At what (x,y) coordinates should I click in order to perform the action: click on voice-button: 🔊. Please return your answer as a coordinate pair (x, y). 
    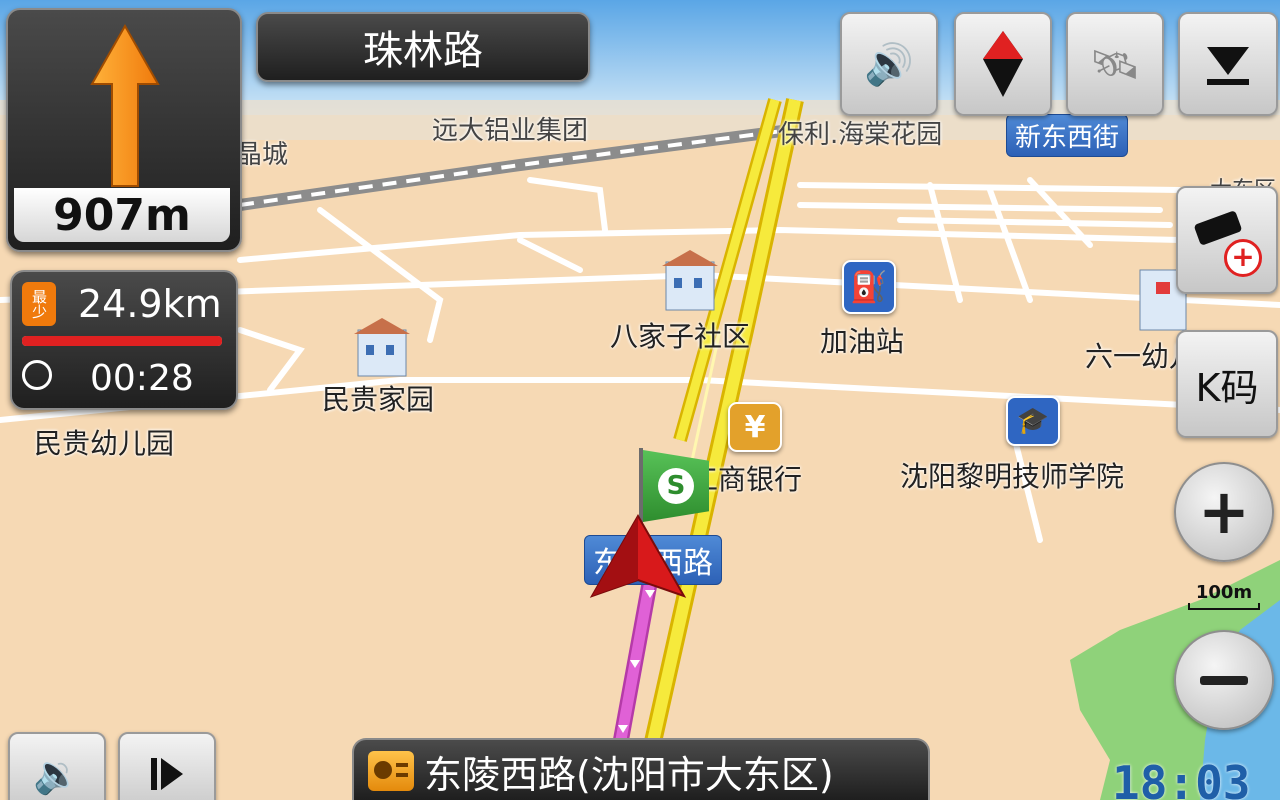
    Looking at the image, I should click on (889, 64).